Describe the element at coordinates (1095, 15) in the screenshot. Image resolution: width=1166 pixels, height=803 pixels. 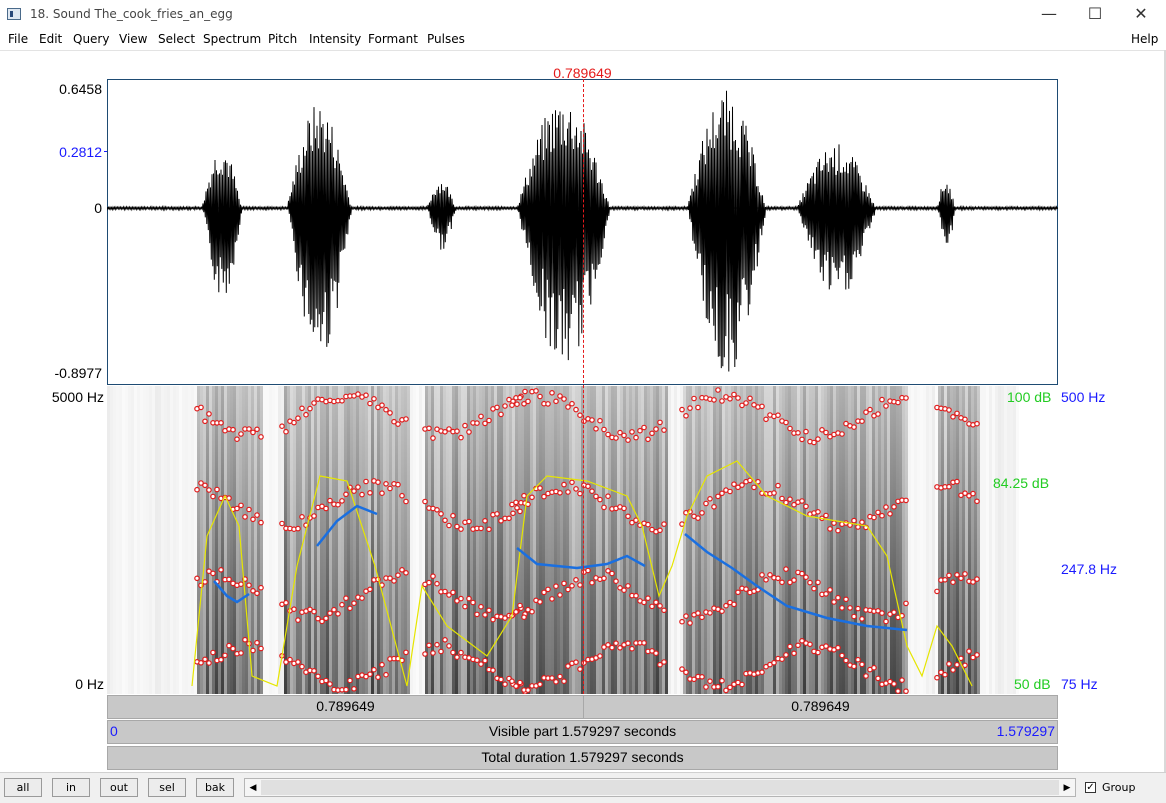
I see `maximize-button: ☐` at that location.